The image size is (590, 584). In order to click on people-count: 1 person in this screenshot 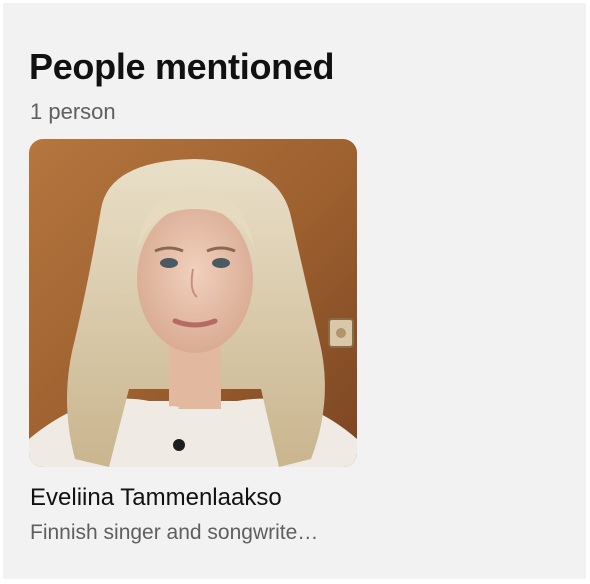, I will do `click(73, 111)`.